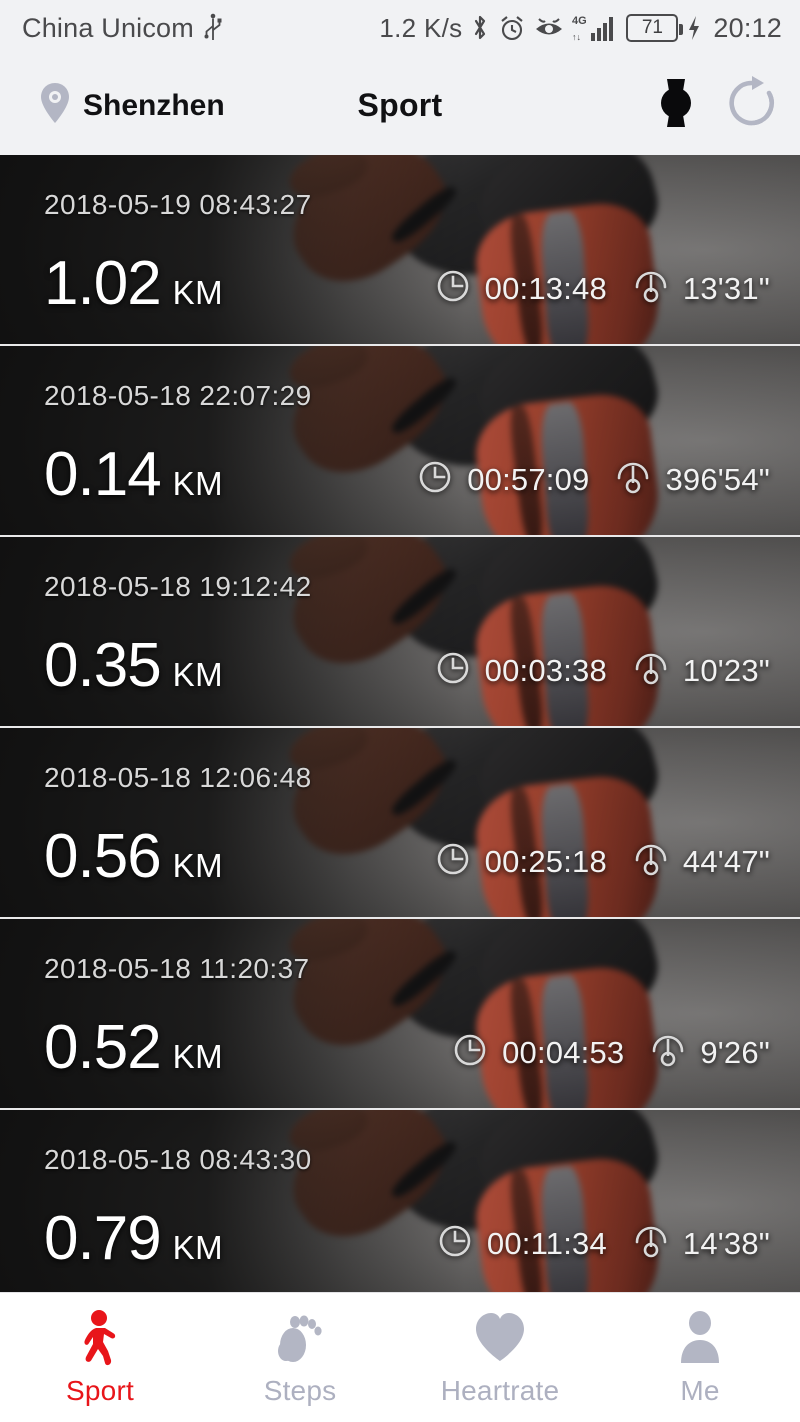  What do you see at coordinates (500, 1390) in the screenshot?
I see `nav-label-heartrate: Heartrate` at bounding box center [500, 1390].